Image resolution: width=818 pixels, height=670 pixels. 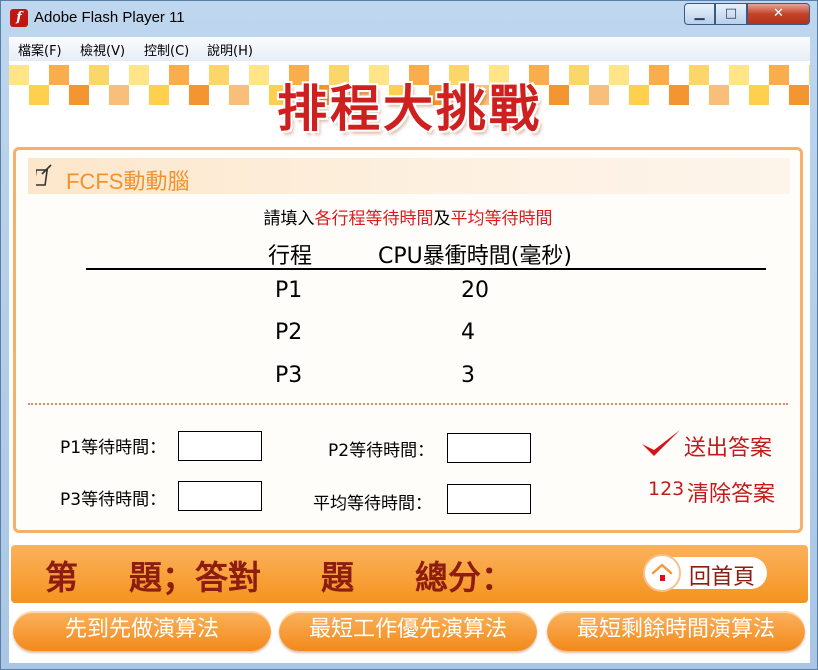 I want to click on menu-view: 檢視(V), so click(x=102, y=49).